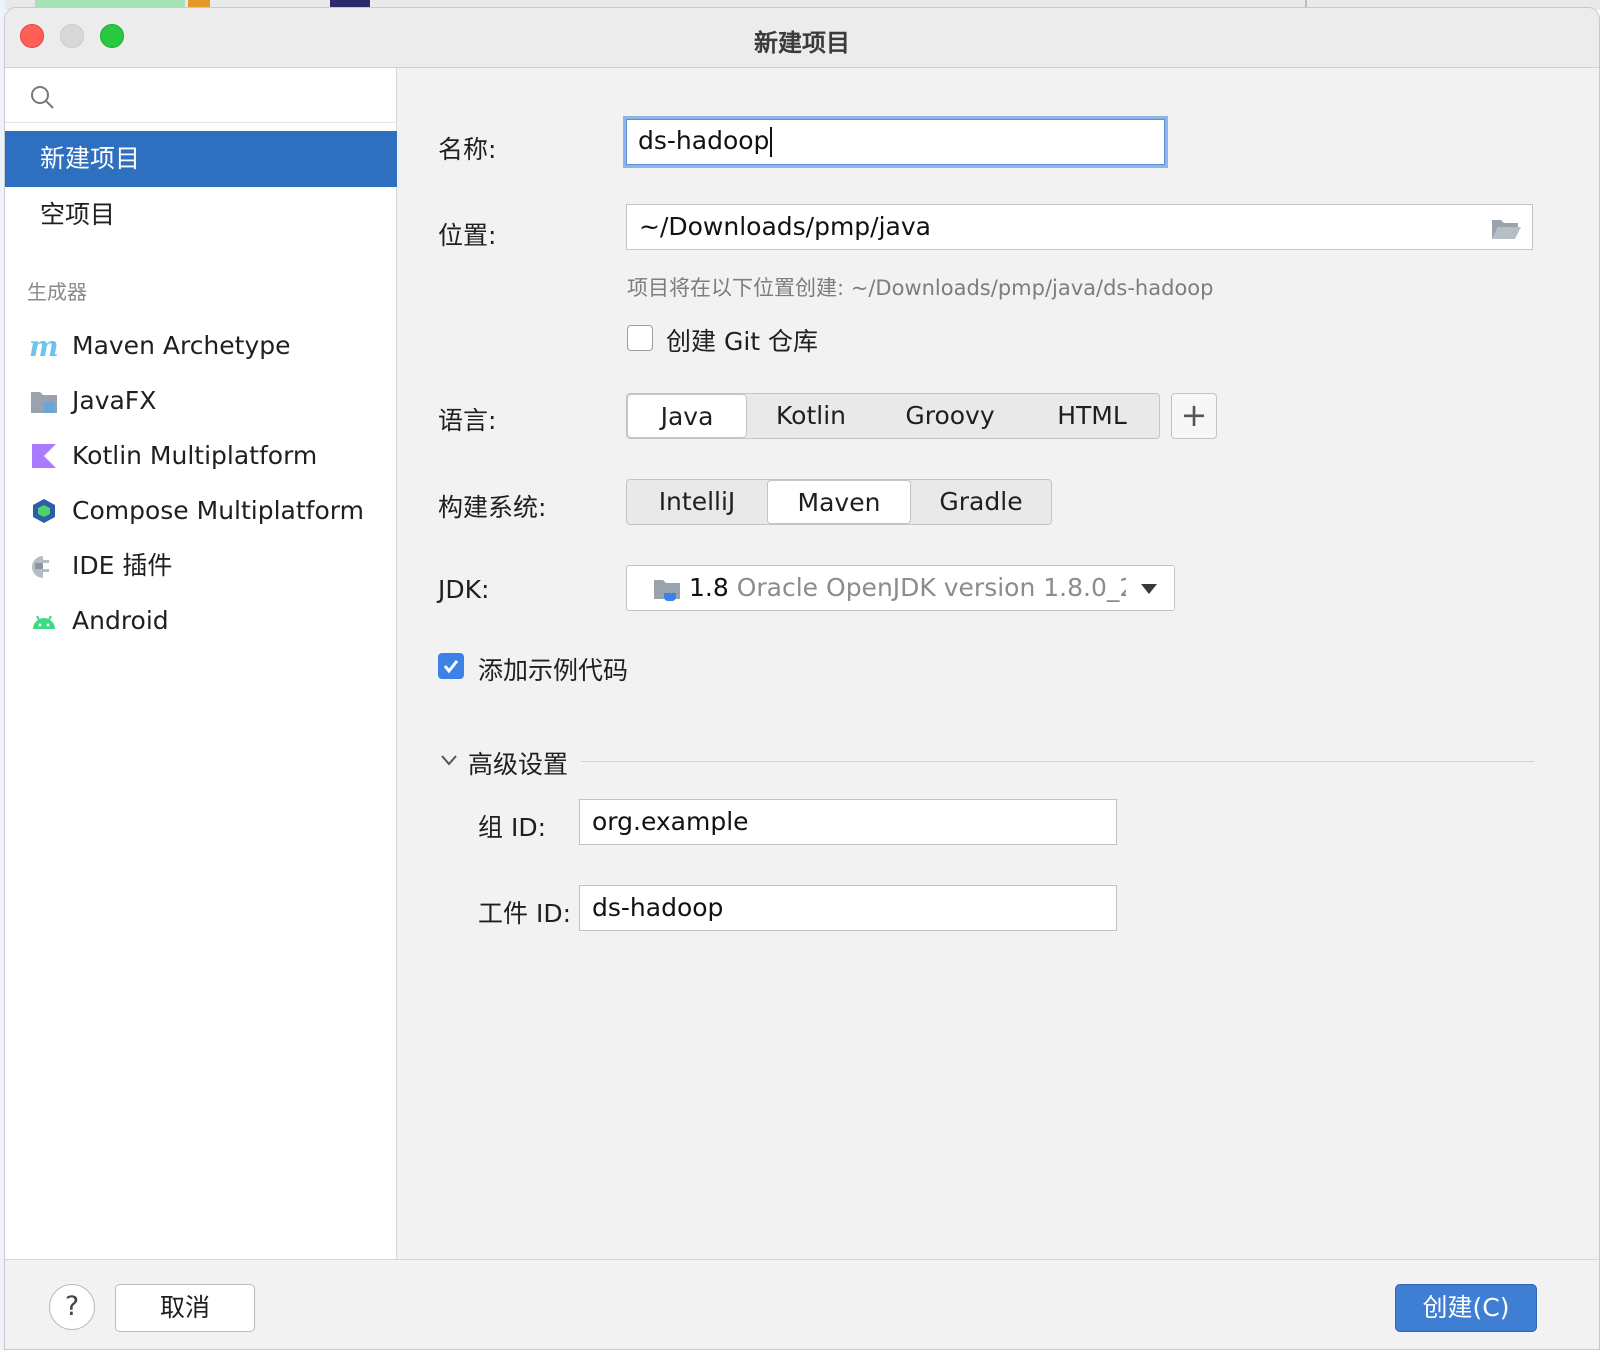 The height and width of the screenshot is (1350, 1600). Describe the element at coordinates (464, 589) in the screenshot. I see `jdk-label: JDK:` at that location.